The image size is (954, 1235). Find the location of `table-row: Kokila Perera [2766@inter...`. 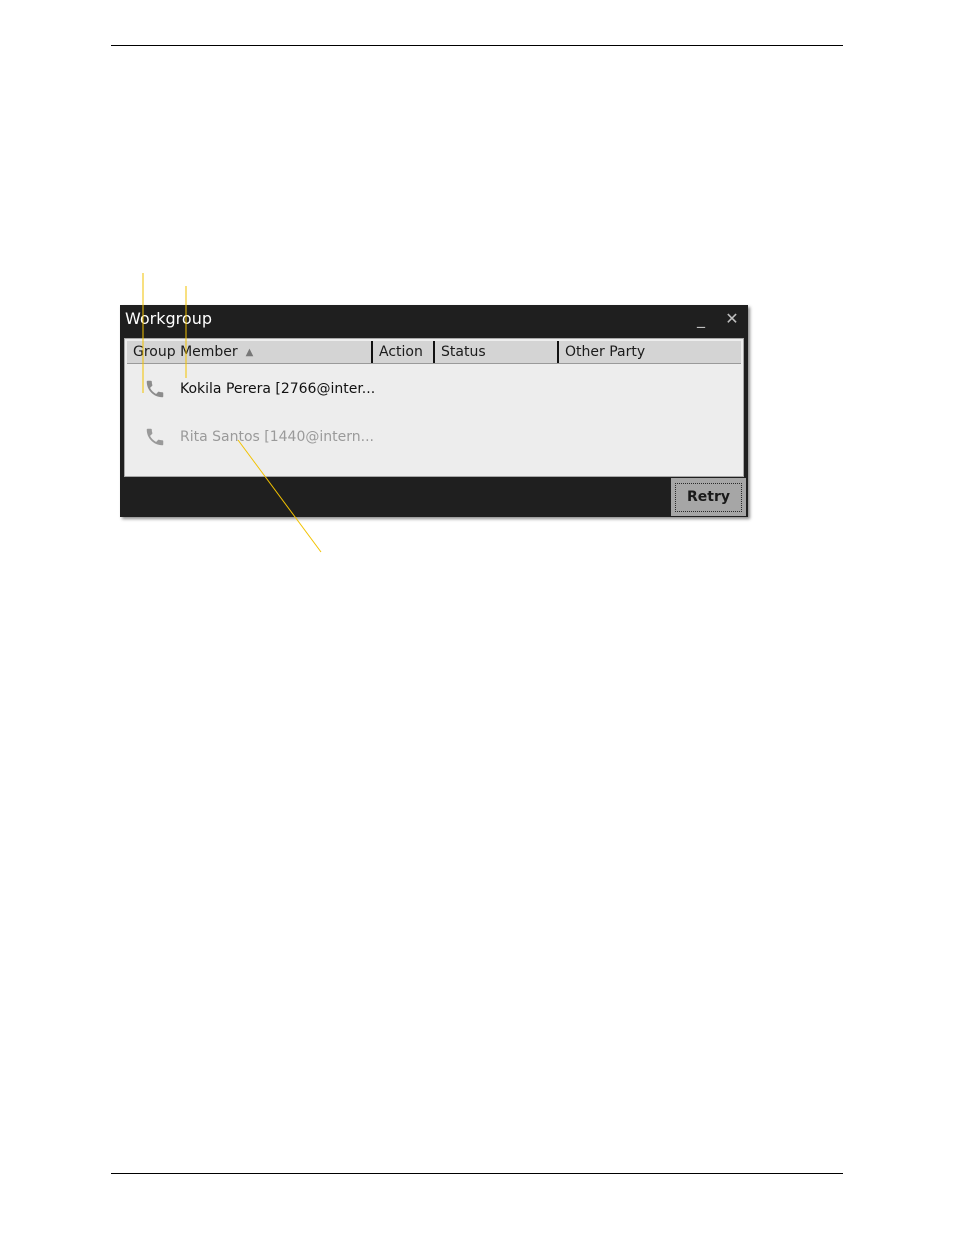

table-row: Kokila Perera [2766@inter... is located at coordinates (434, 389).